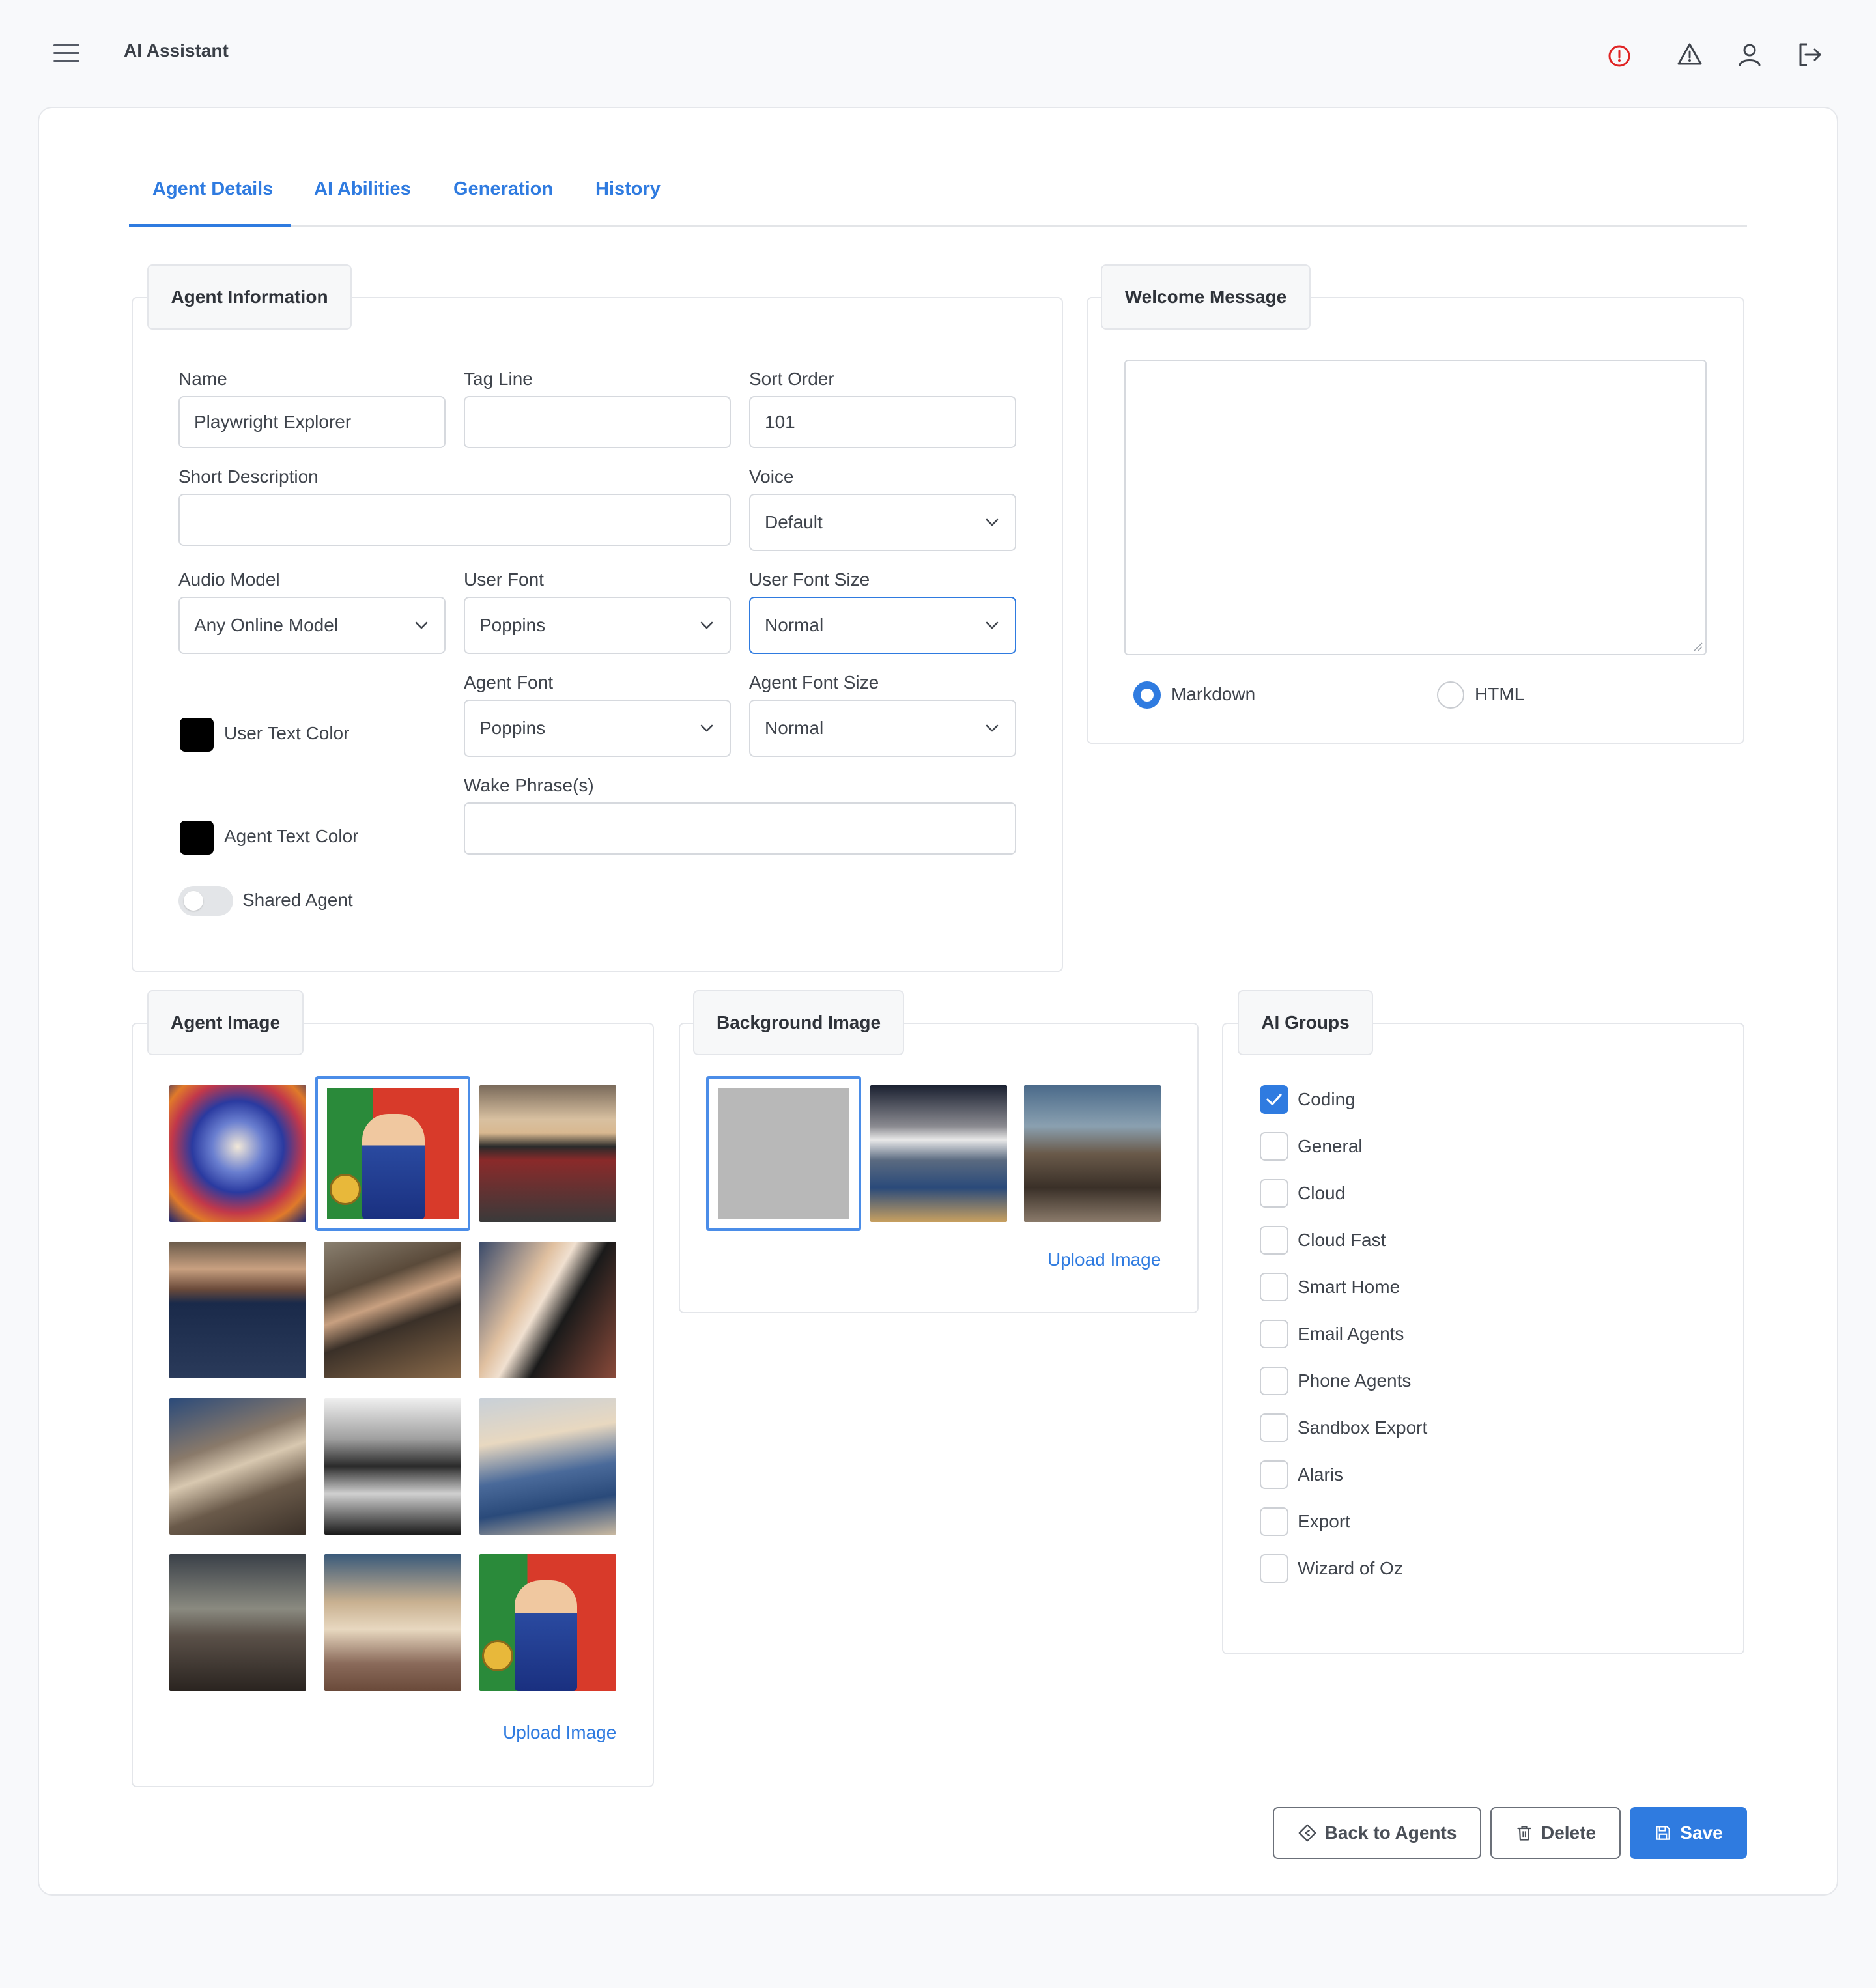  I want to click on group-checkbox-cloud, so click(1274, 1193).